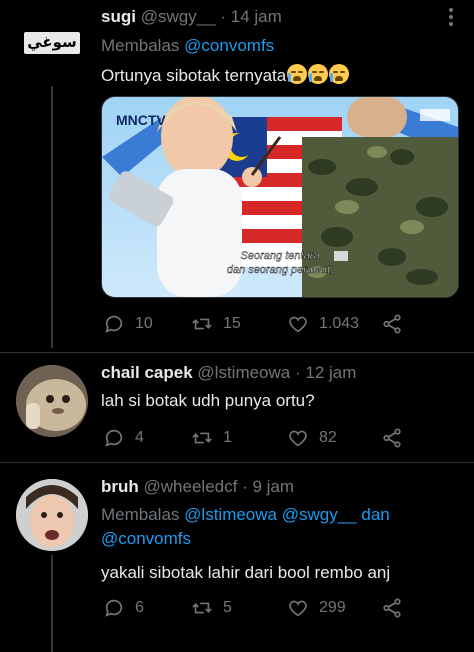 Image resolution: width=474 pixels, height=652 pixels. What do you see at coordinates (227, 437) in the screenshot?
I see `retweet-count: 1` at bounding box center [227, 437].